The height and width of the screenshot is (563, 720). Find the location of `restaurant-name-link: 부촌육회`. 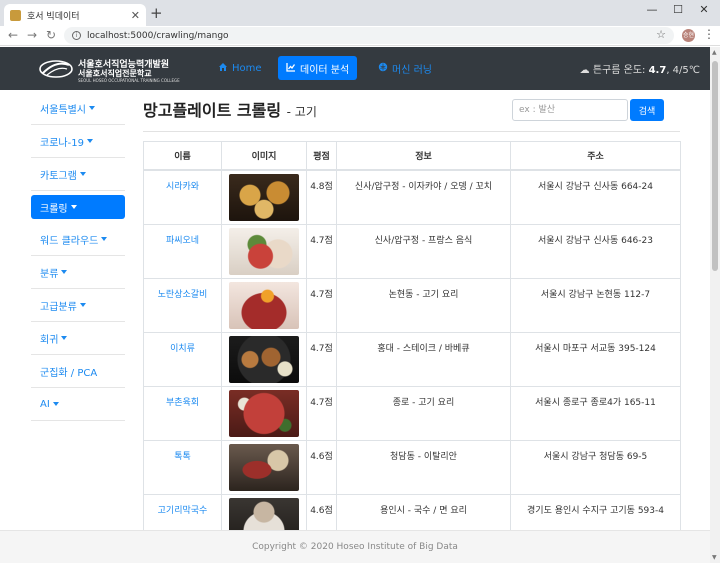

restaurant-name-link: 부촌육회 is located at coordinates (182, 413).